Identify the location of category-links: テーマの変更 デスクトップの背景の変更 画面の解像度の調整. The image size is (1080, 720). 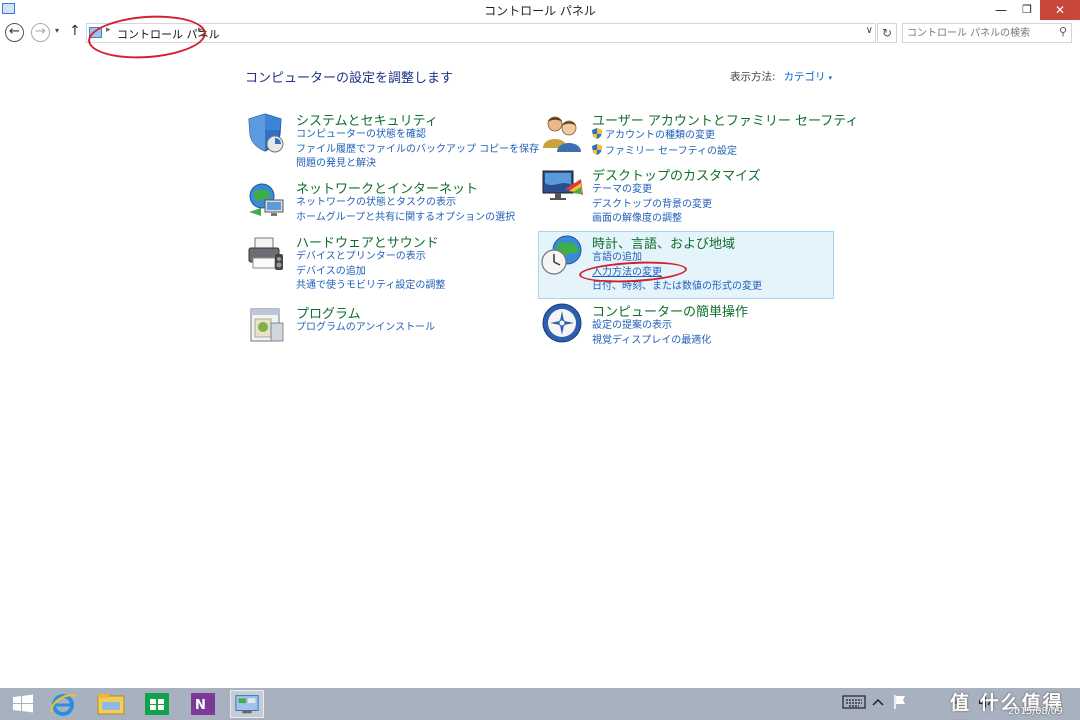
(652, 205).